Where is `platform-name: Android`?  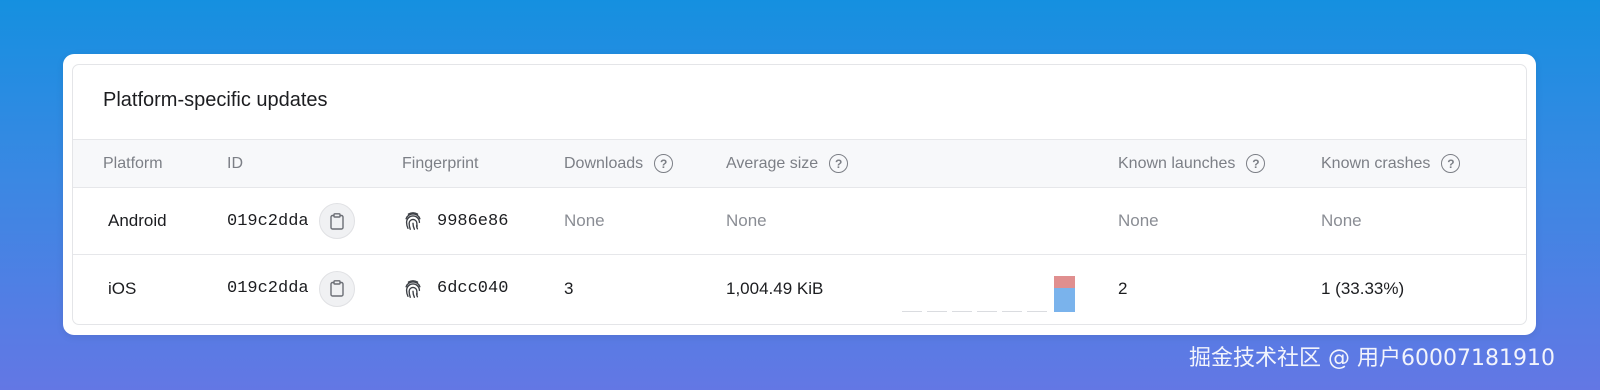
platform-name: Android is located at coordinates (137, 220).